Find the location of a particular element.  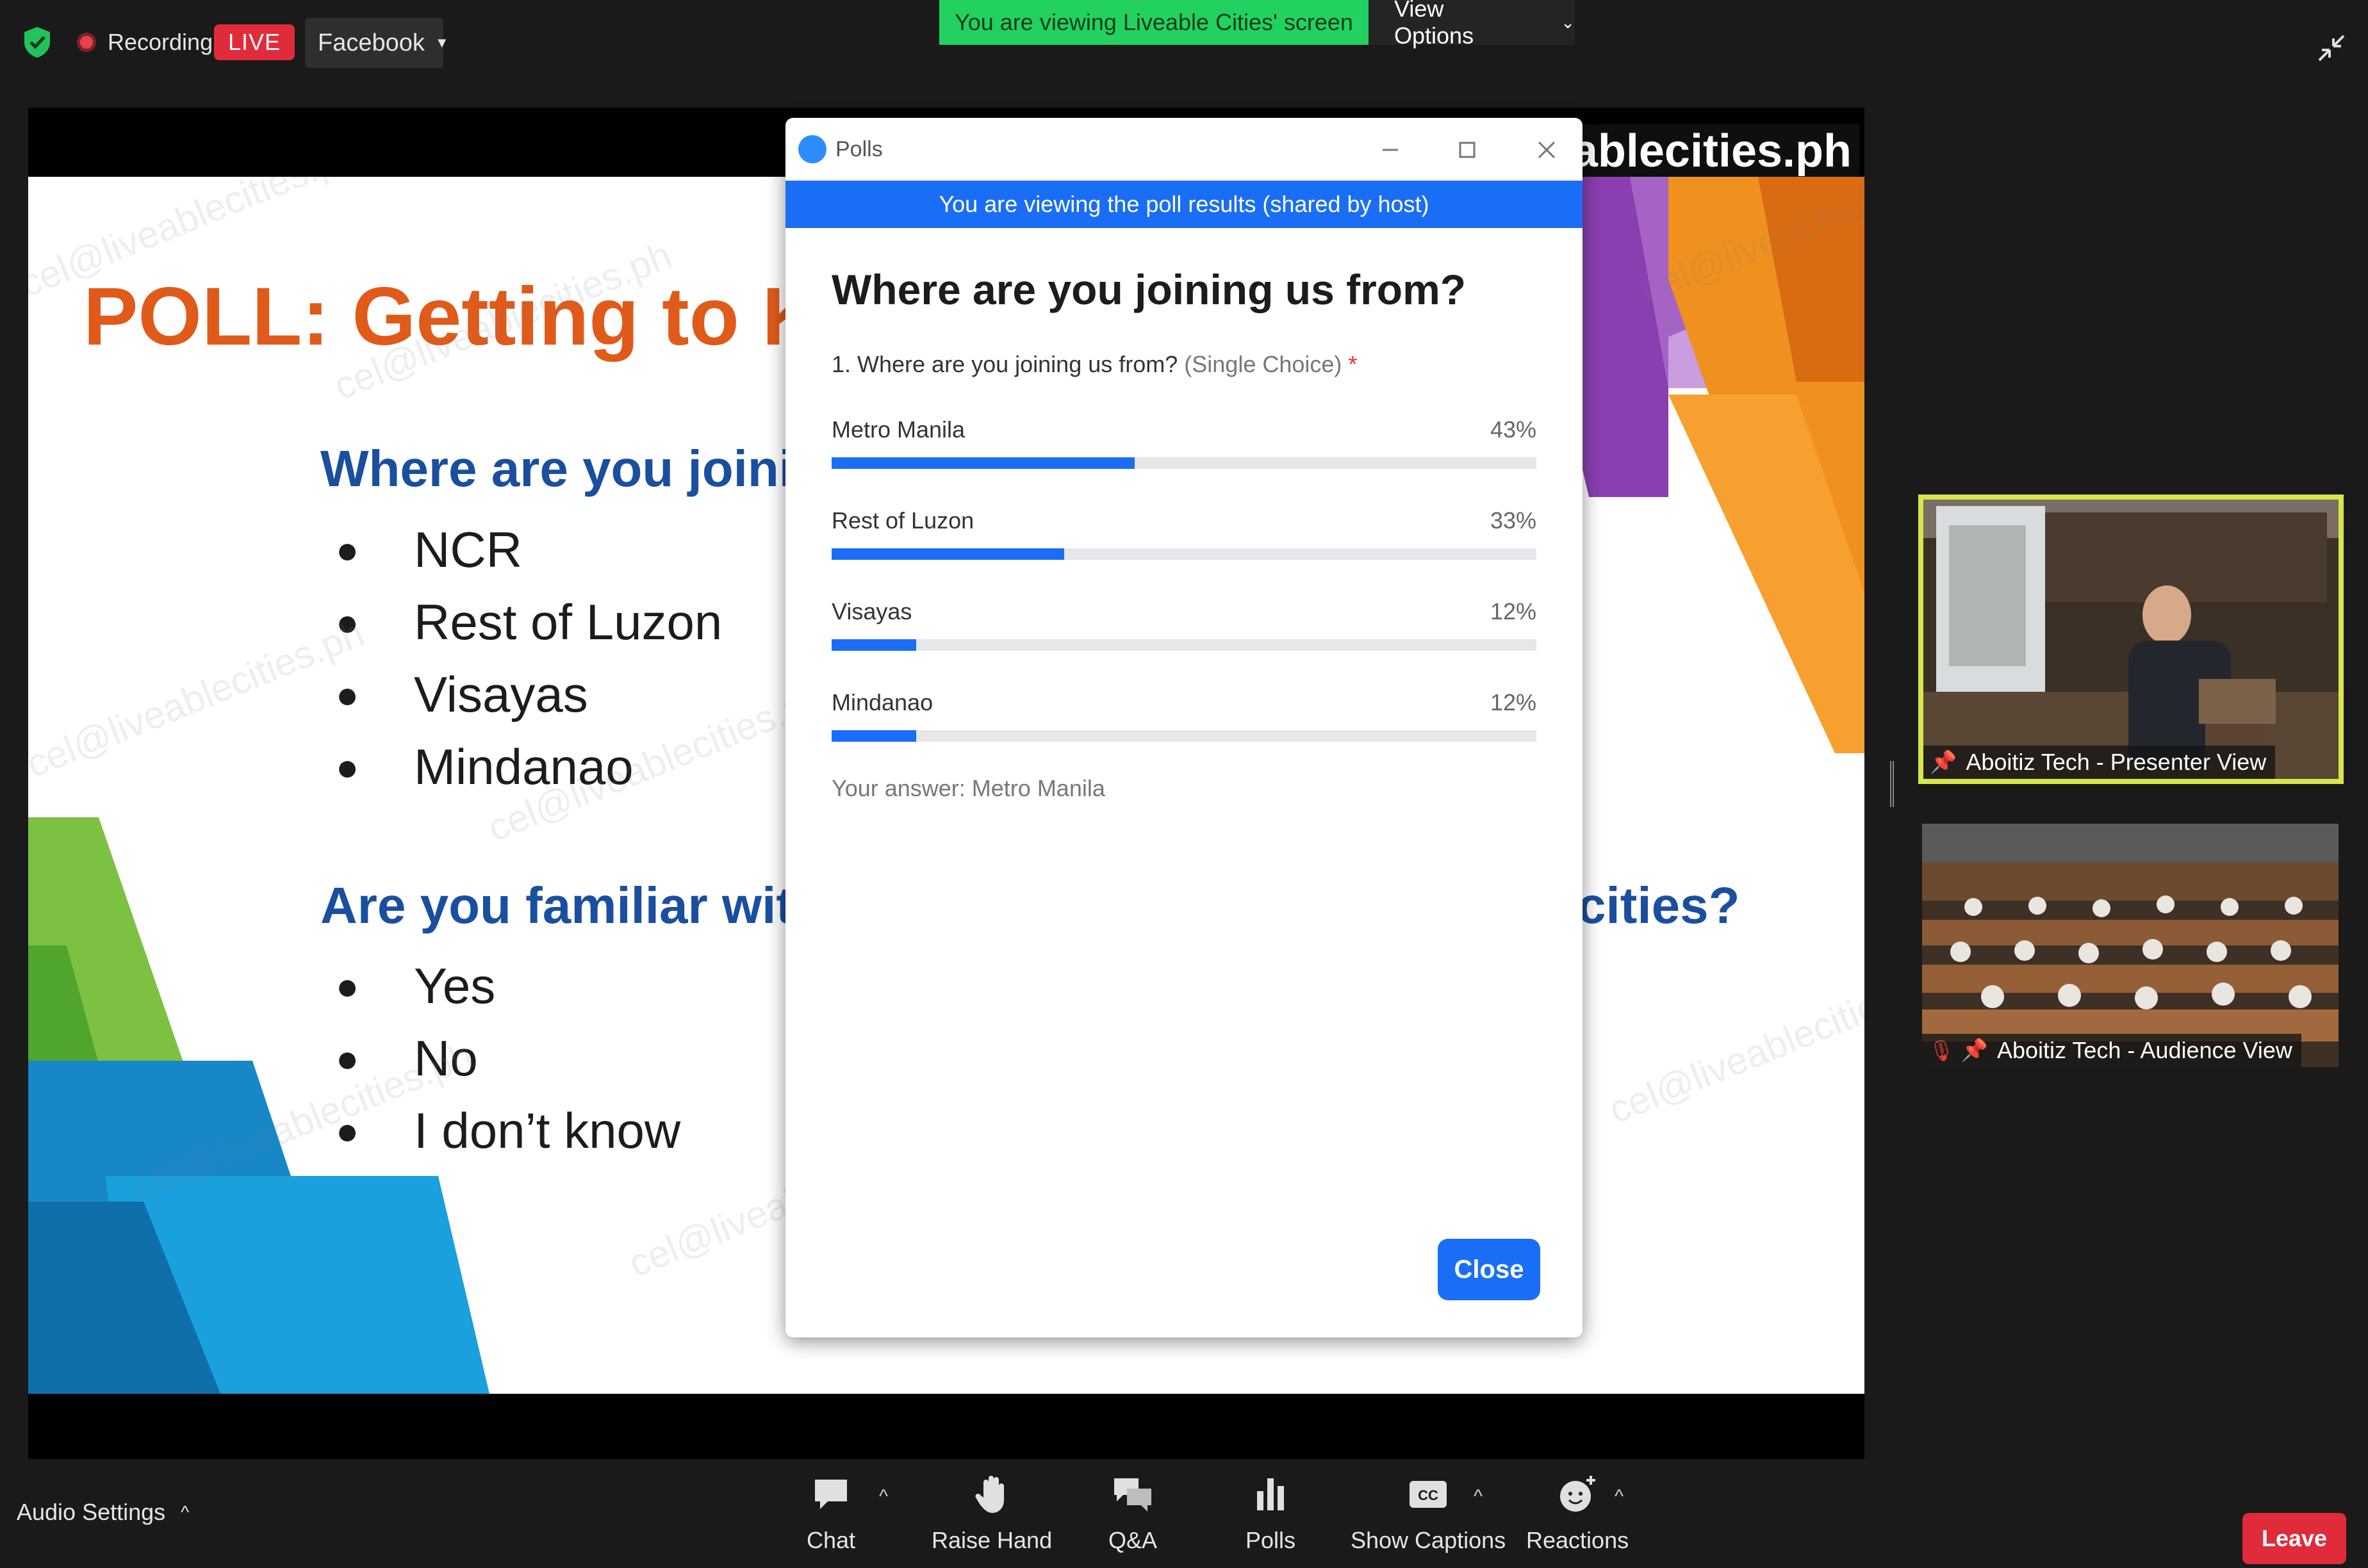

list-item: ● Yes is located at coordinates (416, 986).